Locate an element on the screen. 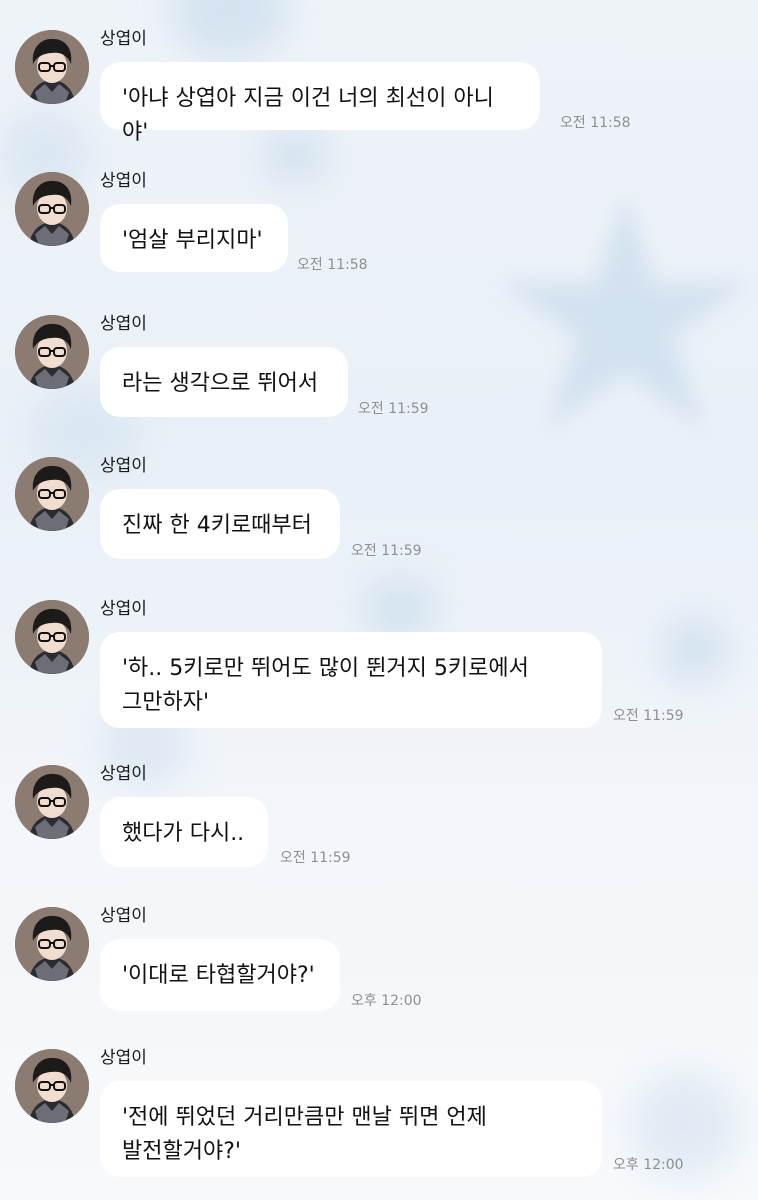 Image resolution: width=758 pixels, height=1200 pixels. message-bubble: 했다가 다시.. is located at coordinates (184, 832).